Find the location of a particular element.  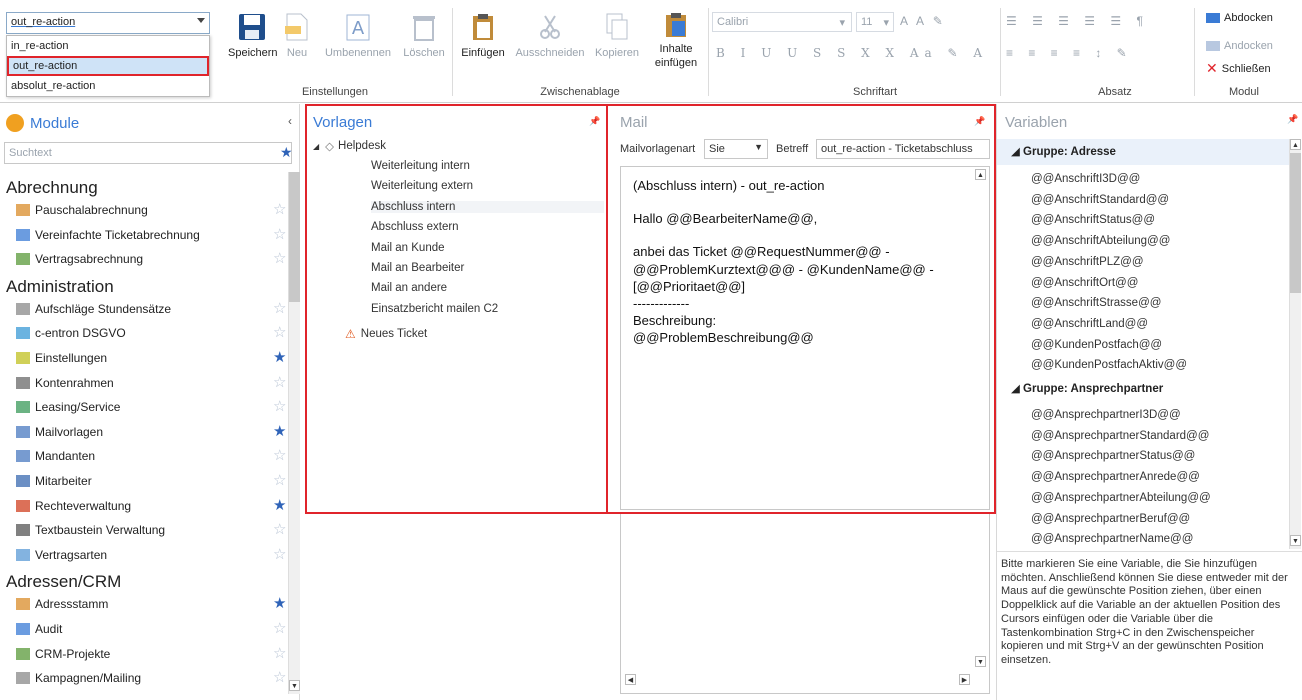

tree-item-template: Abschluss extern is located at coordinates (415, 227).